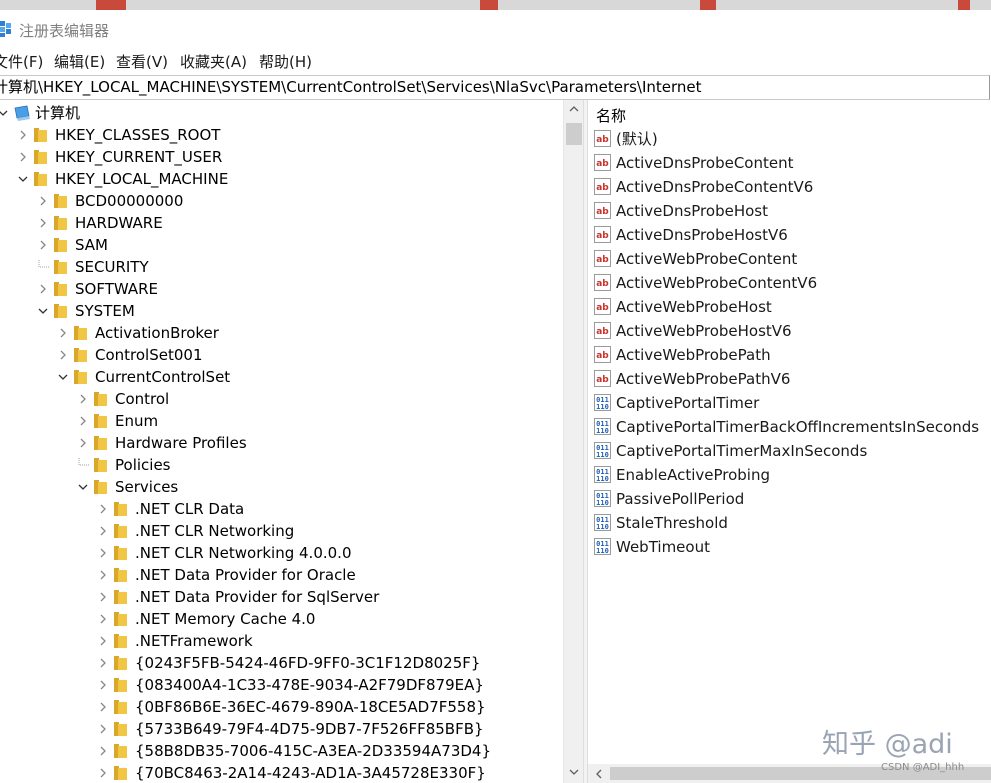 The image size is (991, 783). Describe the element at coordinates (281, 575) in the screenshot. I see `tree-node: .NET Data Provider for Oracle` at that location.